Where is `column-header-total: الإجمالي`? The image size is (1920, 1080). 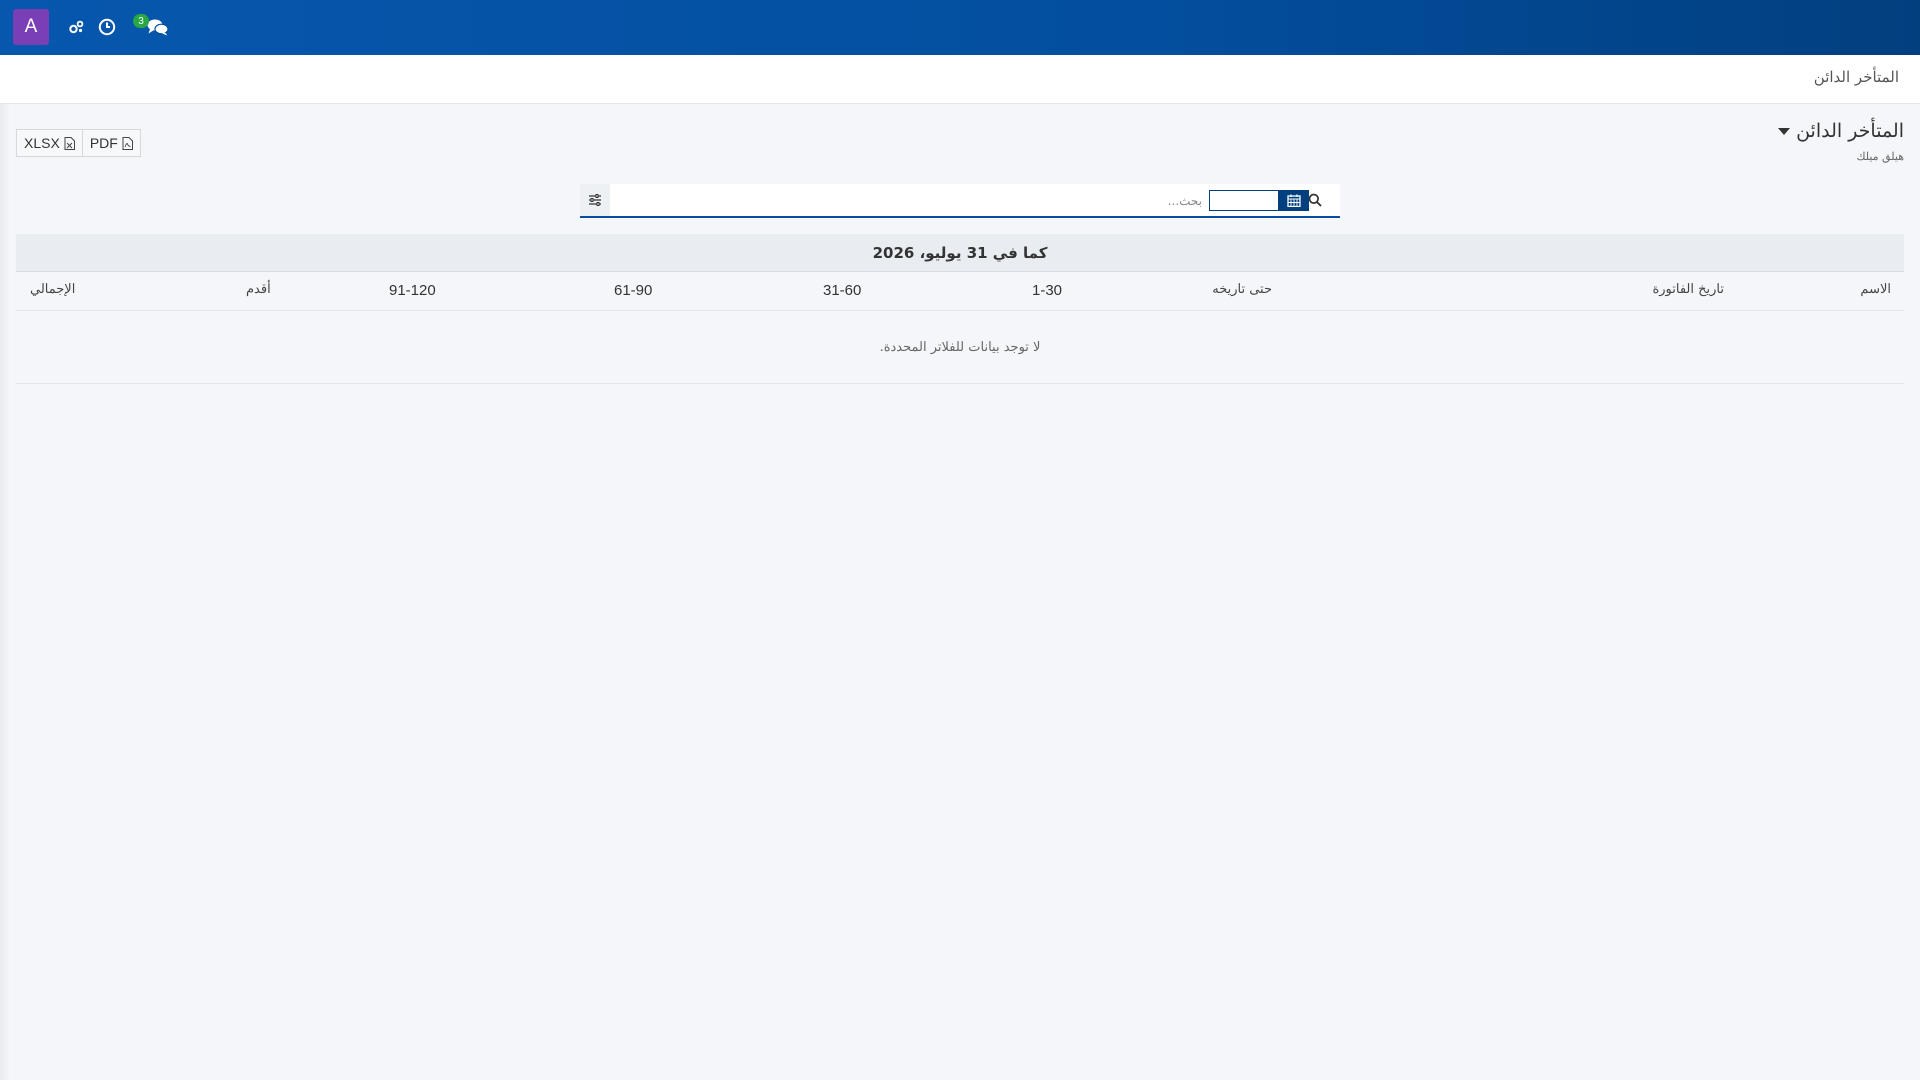 column-header-total: الإجمالي is located at coordinates (52, 289).